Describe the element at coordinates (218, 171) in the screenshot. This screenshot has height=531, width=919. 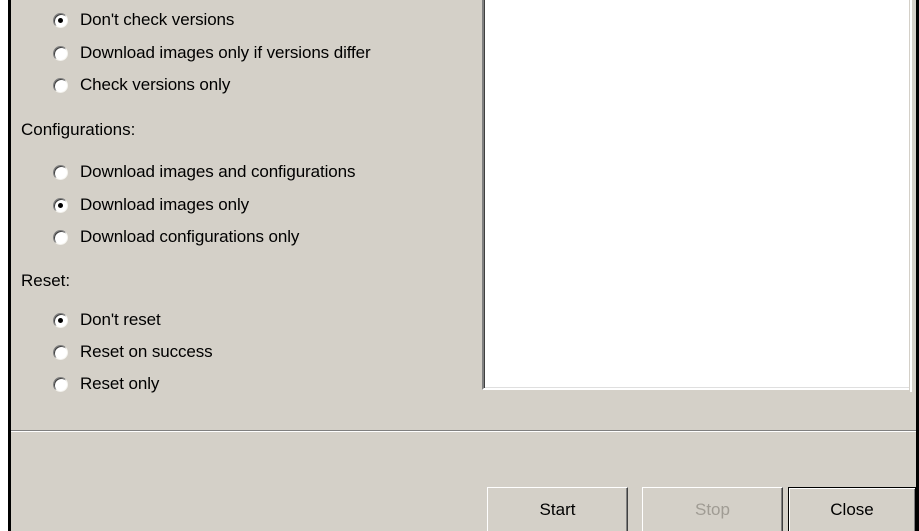
I see `radio-label: Download images and configurations` at that location.